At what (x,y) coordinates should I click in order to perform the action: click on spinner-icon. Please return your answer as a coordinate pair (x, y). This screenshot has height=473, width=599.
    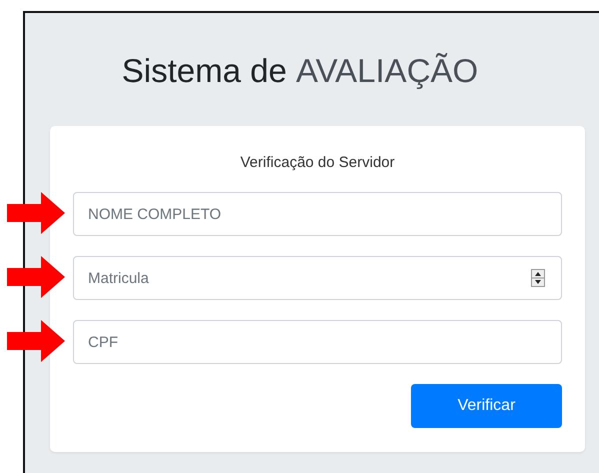
    Looking at the image, I should click on (538, 278).